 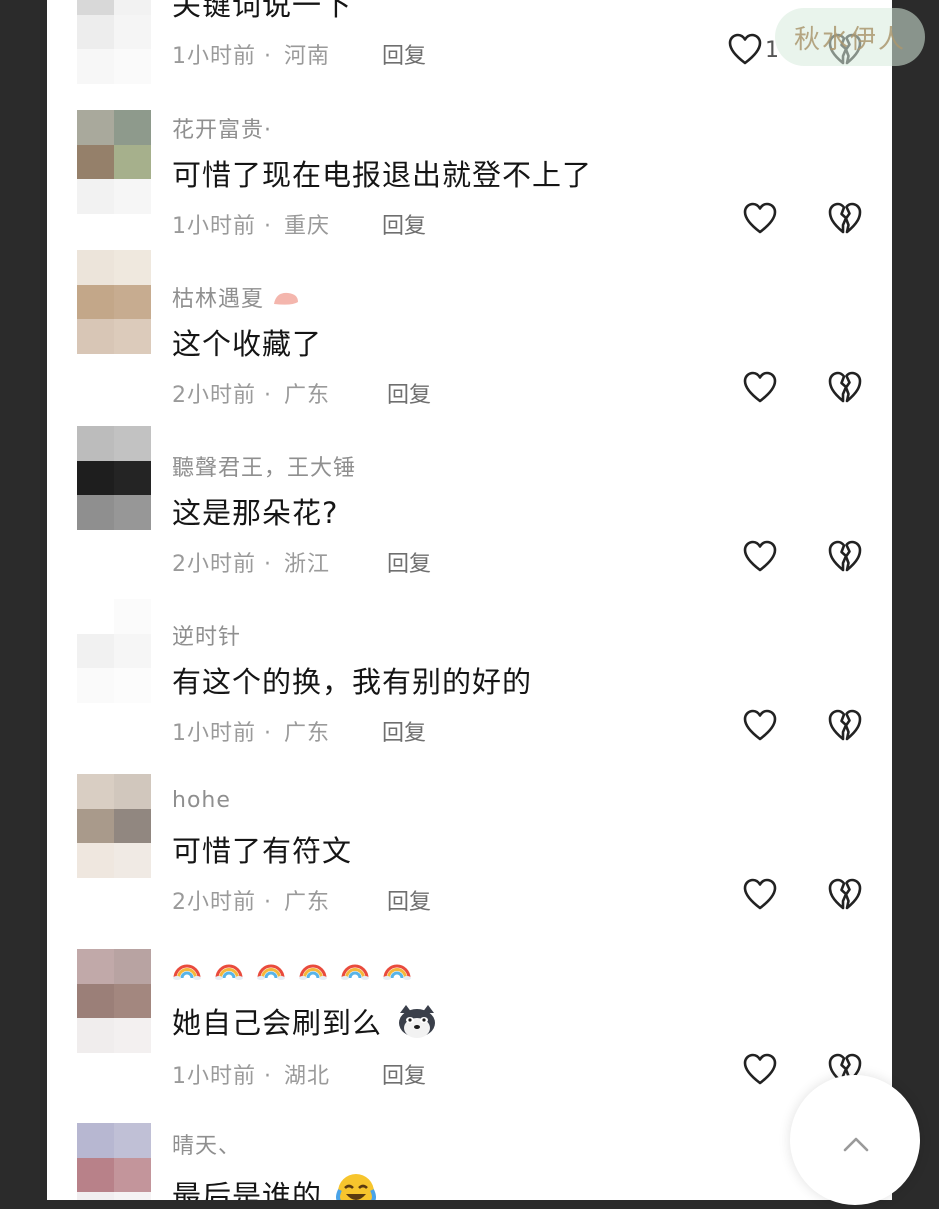 I want to click on comment-text-content: 最后是谁的, so click(x=247, y=1189).